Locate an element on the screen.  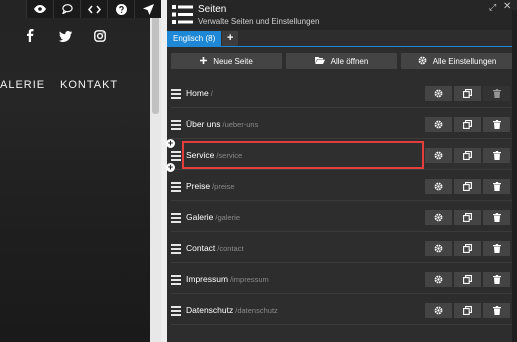
page-name: Datenschutz/datenschutz is located at coordinates (232, 310).